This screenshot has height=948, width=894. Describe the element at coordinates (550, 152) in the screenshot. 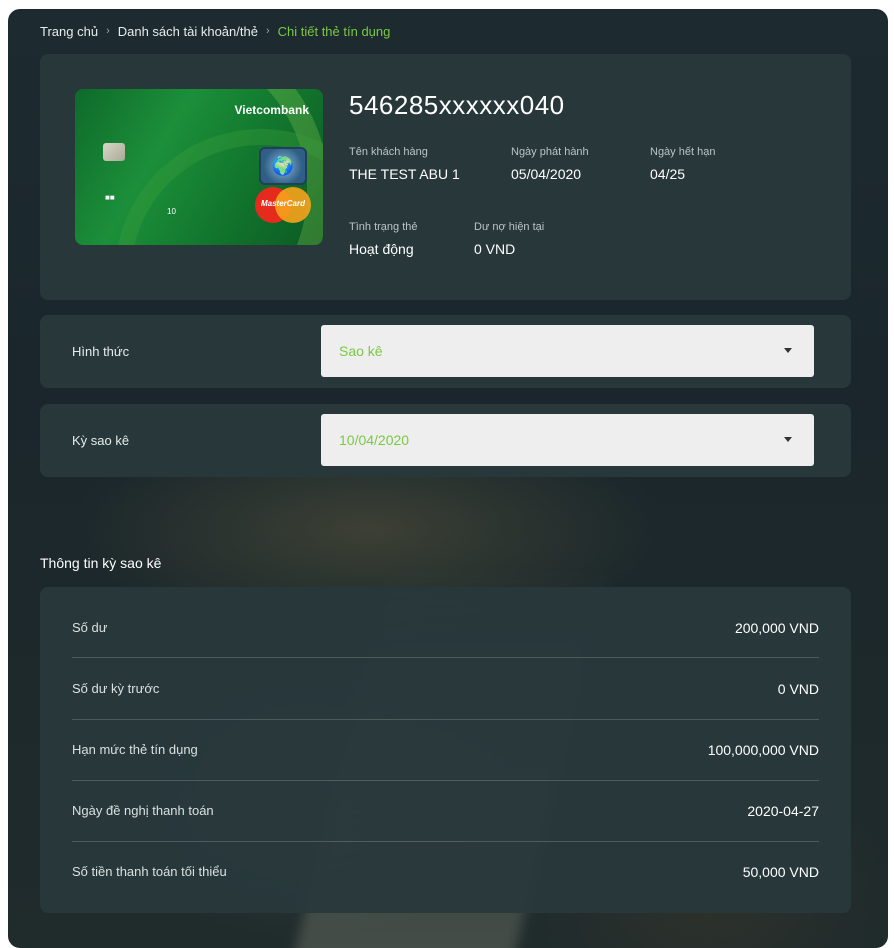

I see `issue-date-label: Ngày phát hành` at that location.